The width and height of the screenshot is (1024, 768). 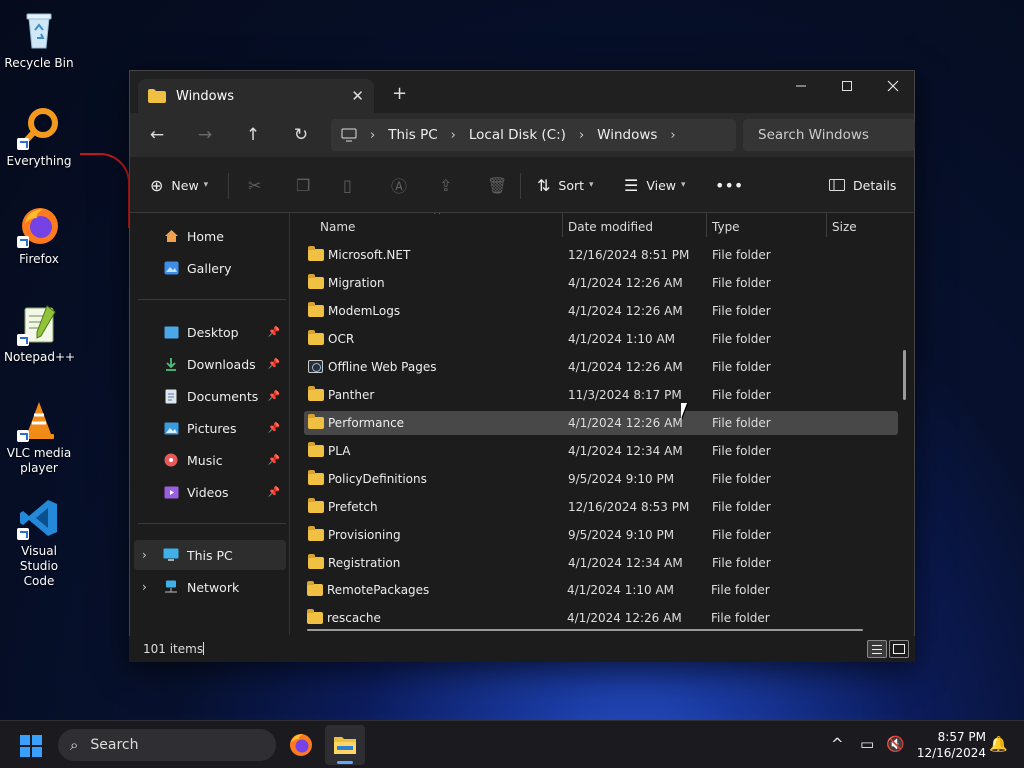 What do you see at coordinates (601, 451) in the screenshot?
I see `table-row: PLA 4/1/2024 12:34 AM File folder` at bounding box center [601, 451].